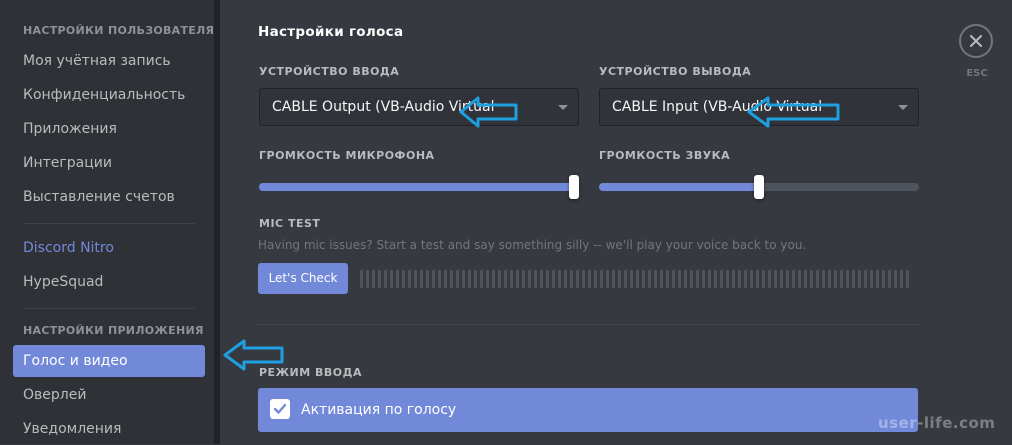 Image resolution: width=1012 pixels, height=445 pixels. Describe the element at coordinates (574, 187) in the screenshot. I see `mic-volume-knob` at that location.